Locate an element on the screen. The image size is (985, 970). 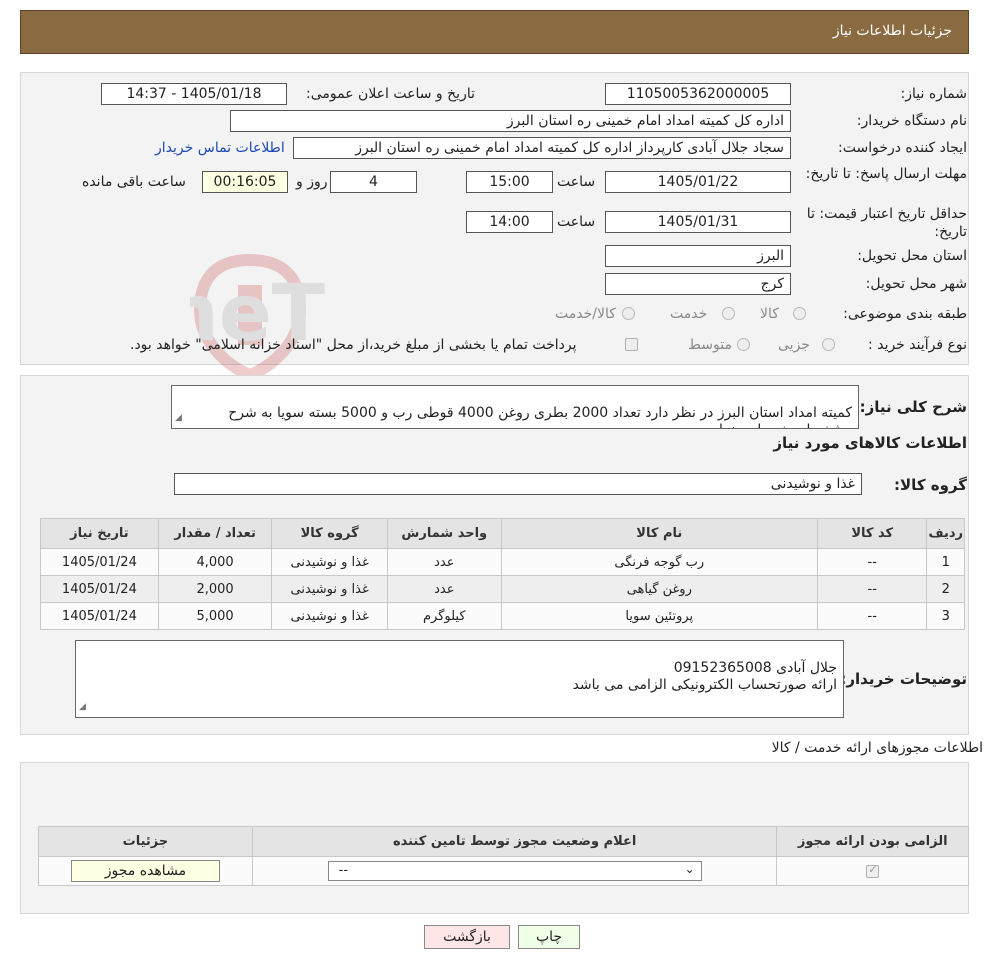
category-goods-service-label: کالا/خدمت is located at coordinates (585, 314).